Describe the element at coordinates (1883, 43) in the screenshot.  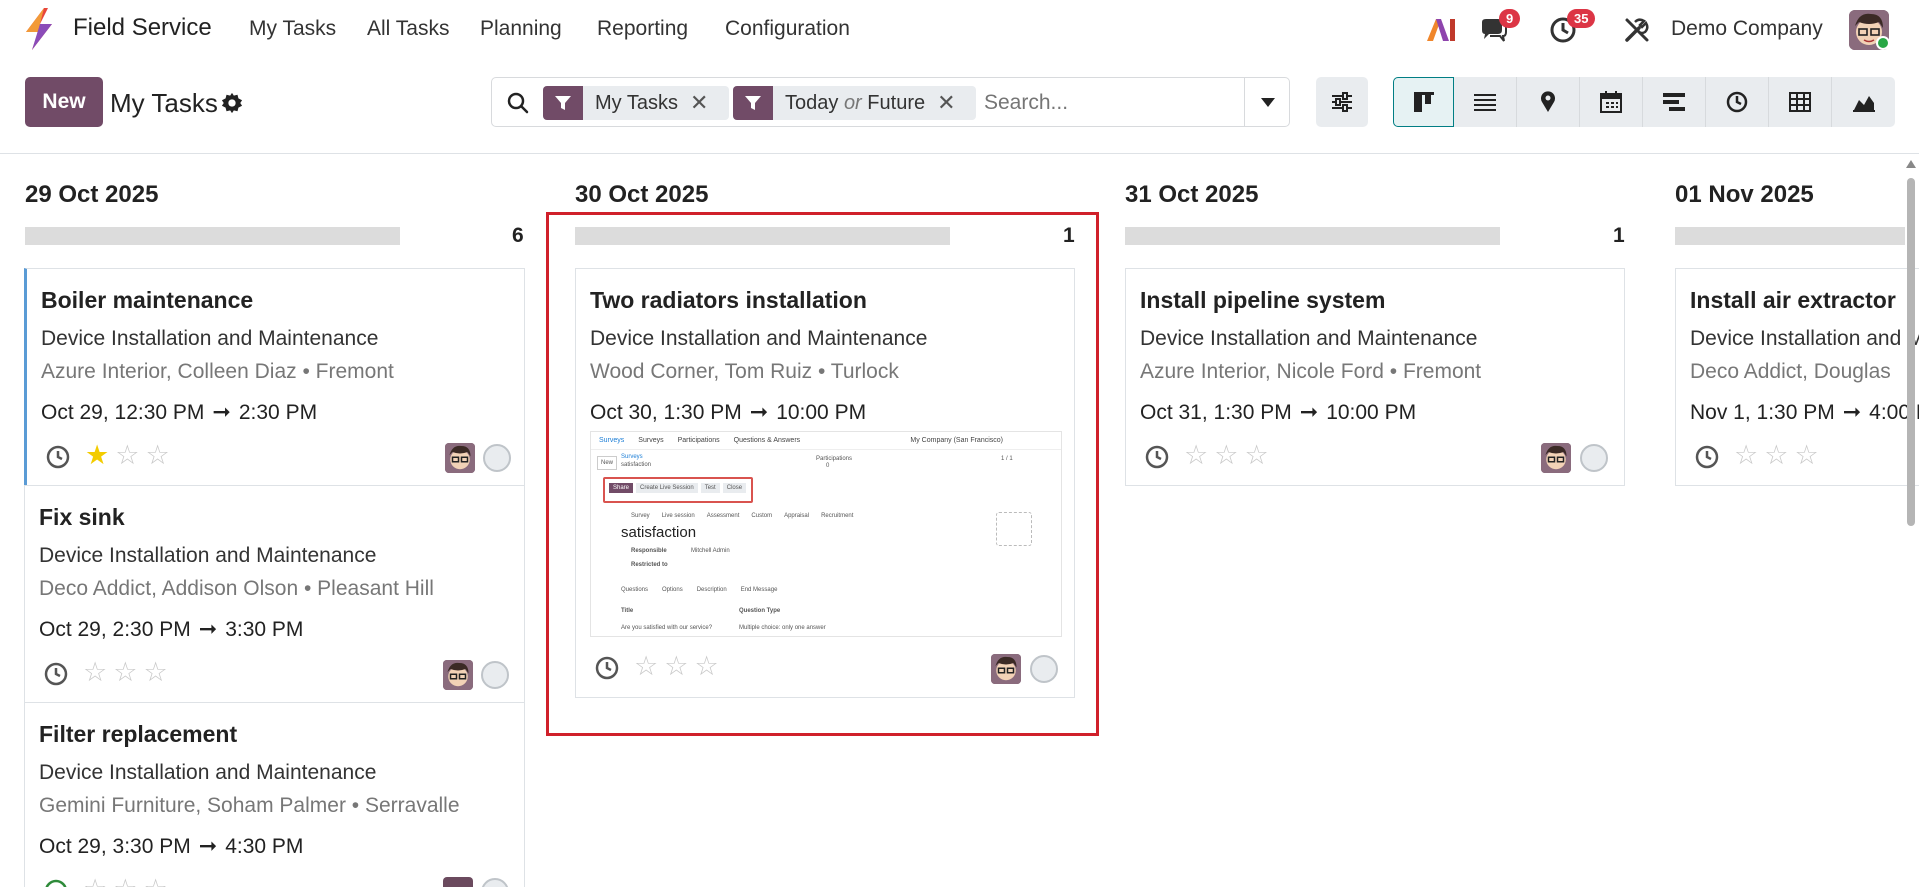
I see `online-status-dot` at that location.